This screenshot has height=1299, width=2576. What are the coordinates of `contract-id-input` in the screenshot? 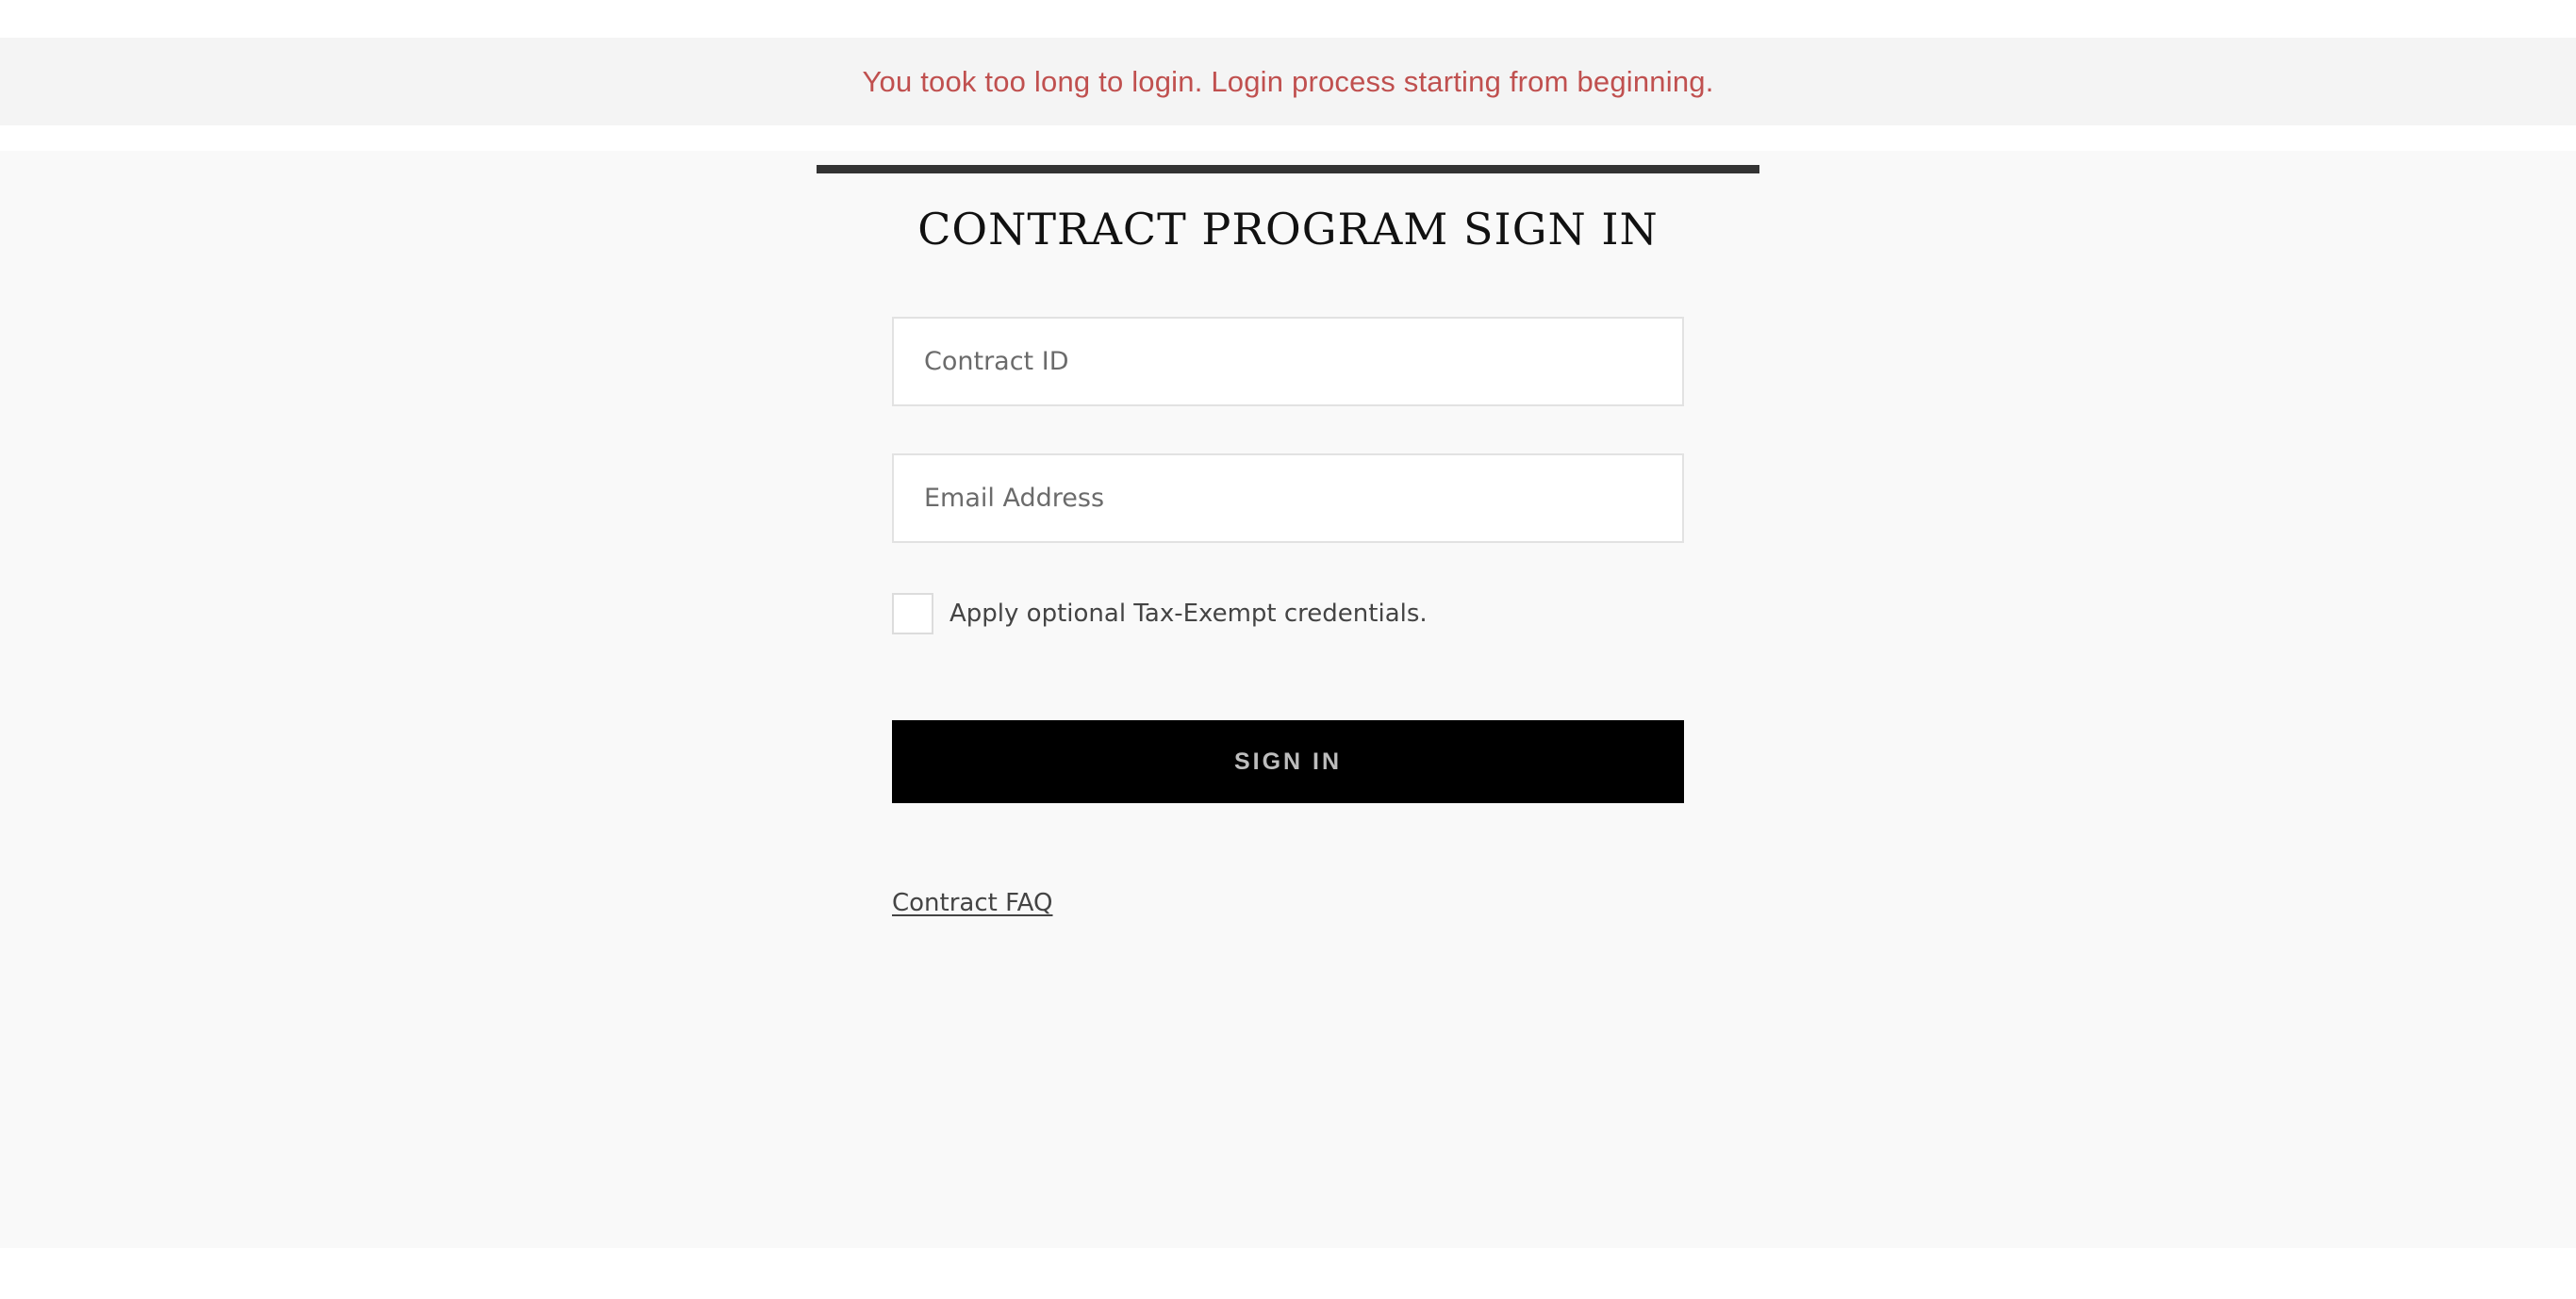 It's located at (1288, 361).